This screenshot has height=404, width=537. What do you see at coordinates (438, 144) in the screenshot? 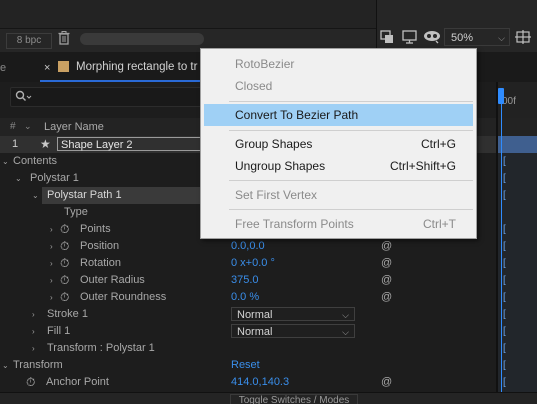
I see `menu-item-shortcut: Ctrl+G` at bounding box center [438, 144].